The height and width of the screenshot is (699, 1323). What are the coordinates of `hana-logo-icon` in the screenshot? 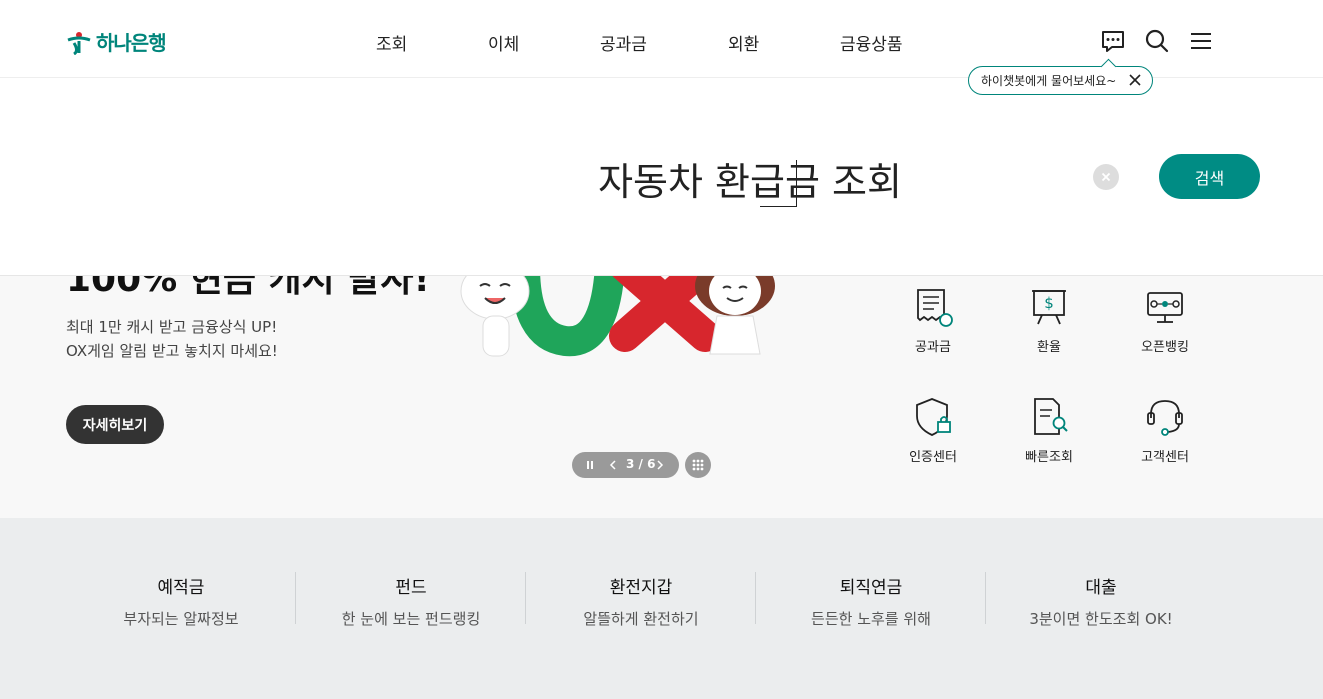 It's located at (79, 43).